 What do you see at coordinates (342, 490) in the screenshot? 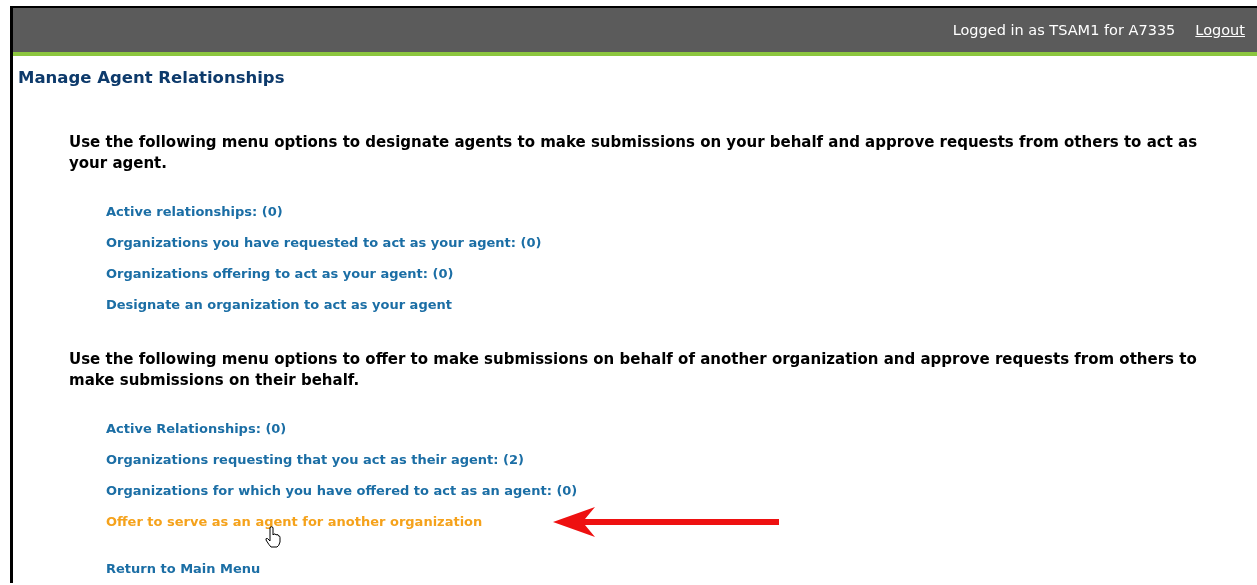
I see `menu-link: Organizations for which you have offered to act as an agent: (0)` at bounding box center [342, 490].